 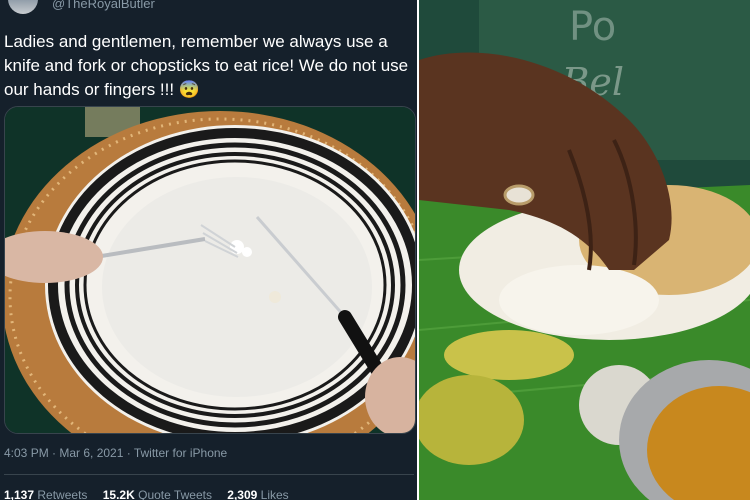 What do you see at coordinates (45, 494) in the screenshot?
I see `retweets-stat: 1,137 Retweets` at bounding box center [45, 494].